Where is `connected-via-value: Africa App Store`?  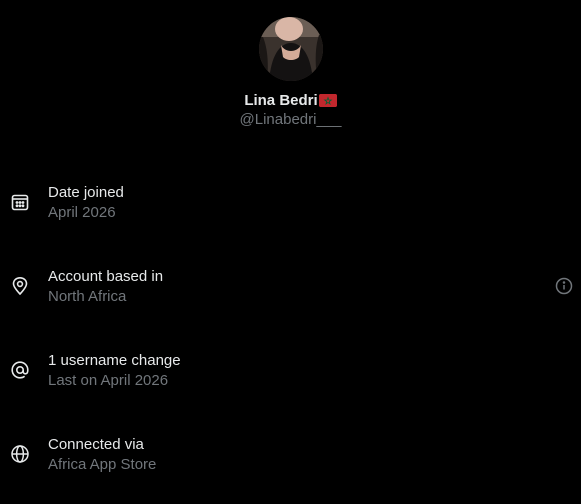 connected-via-value: Africa App Store is located at coordinates (102, 464).